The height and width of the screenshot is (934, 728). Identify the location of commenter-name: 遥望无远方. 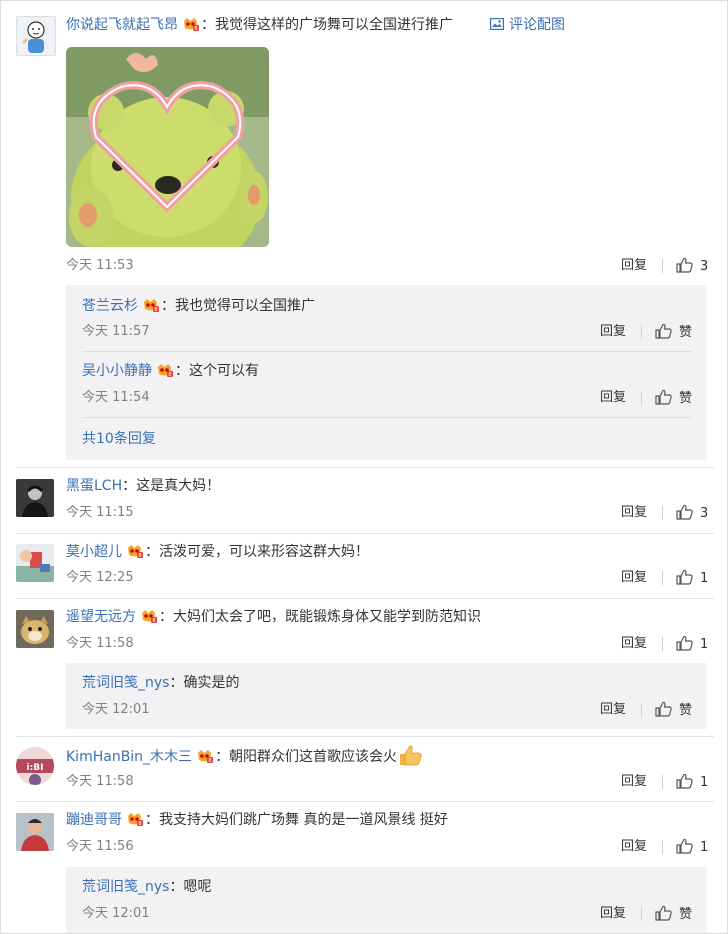
(101, 617).